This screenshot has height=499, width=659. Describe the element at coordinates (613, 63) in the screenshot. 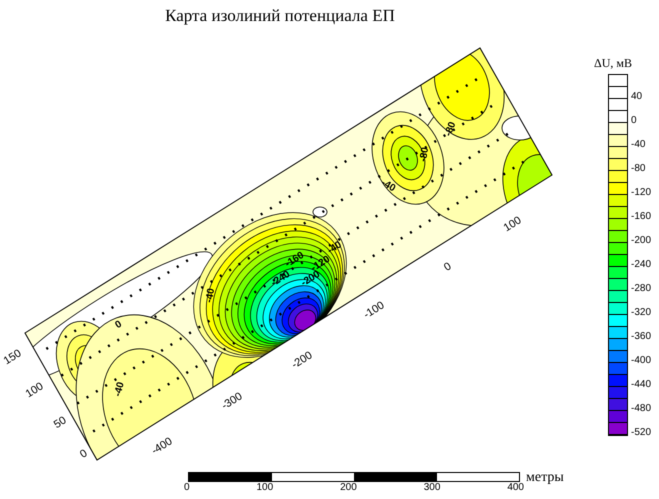

I see `legend-title: ΔU, мВ` at that location.